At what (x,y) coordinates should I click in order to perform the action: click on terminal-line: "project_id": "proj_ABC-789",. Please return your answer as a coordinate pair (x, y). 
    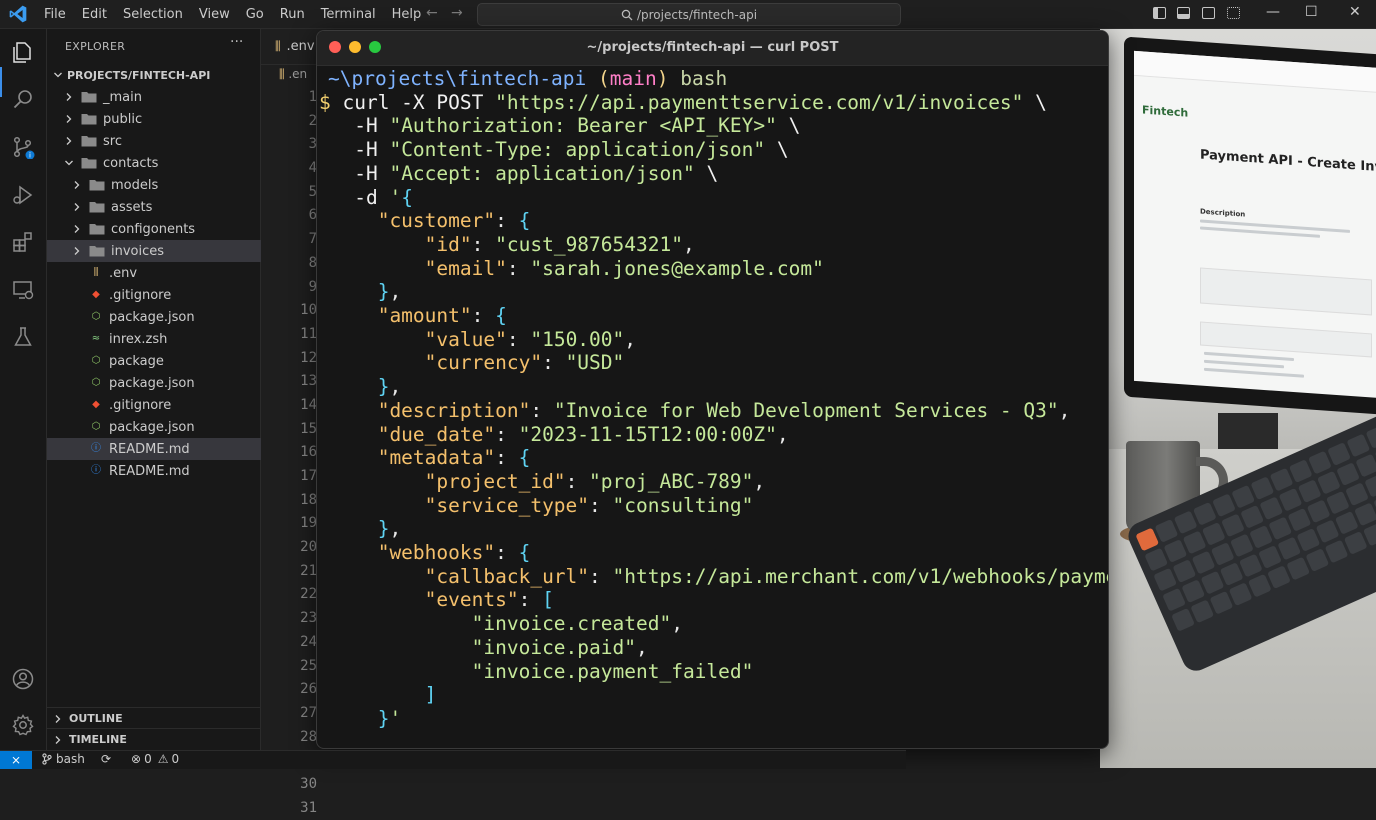
    Looking at the image, I should click on (542, 481).